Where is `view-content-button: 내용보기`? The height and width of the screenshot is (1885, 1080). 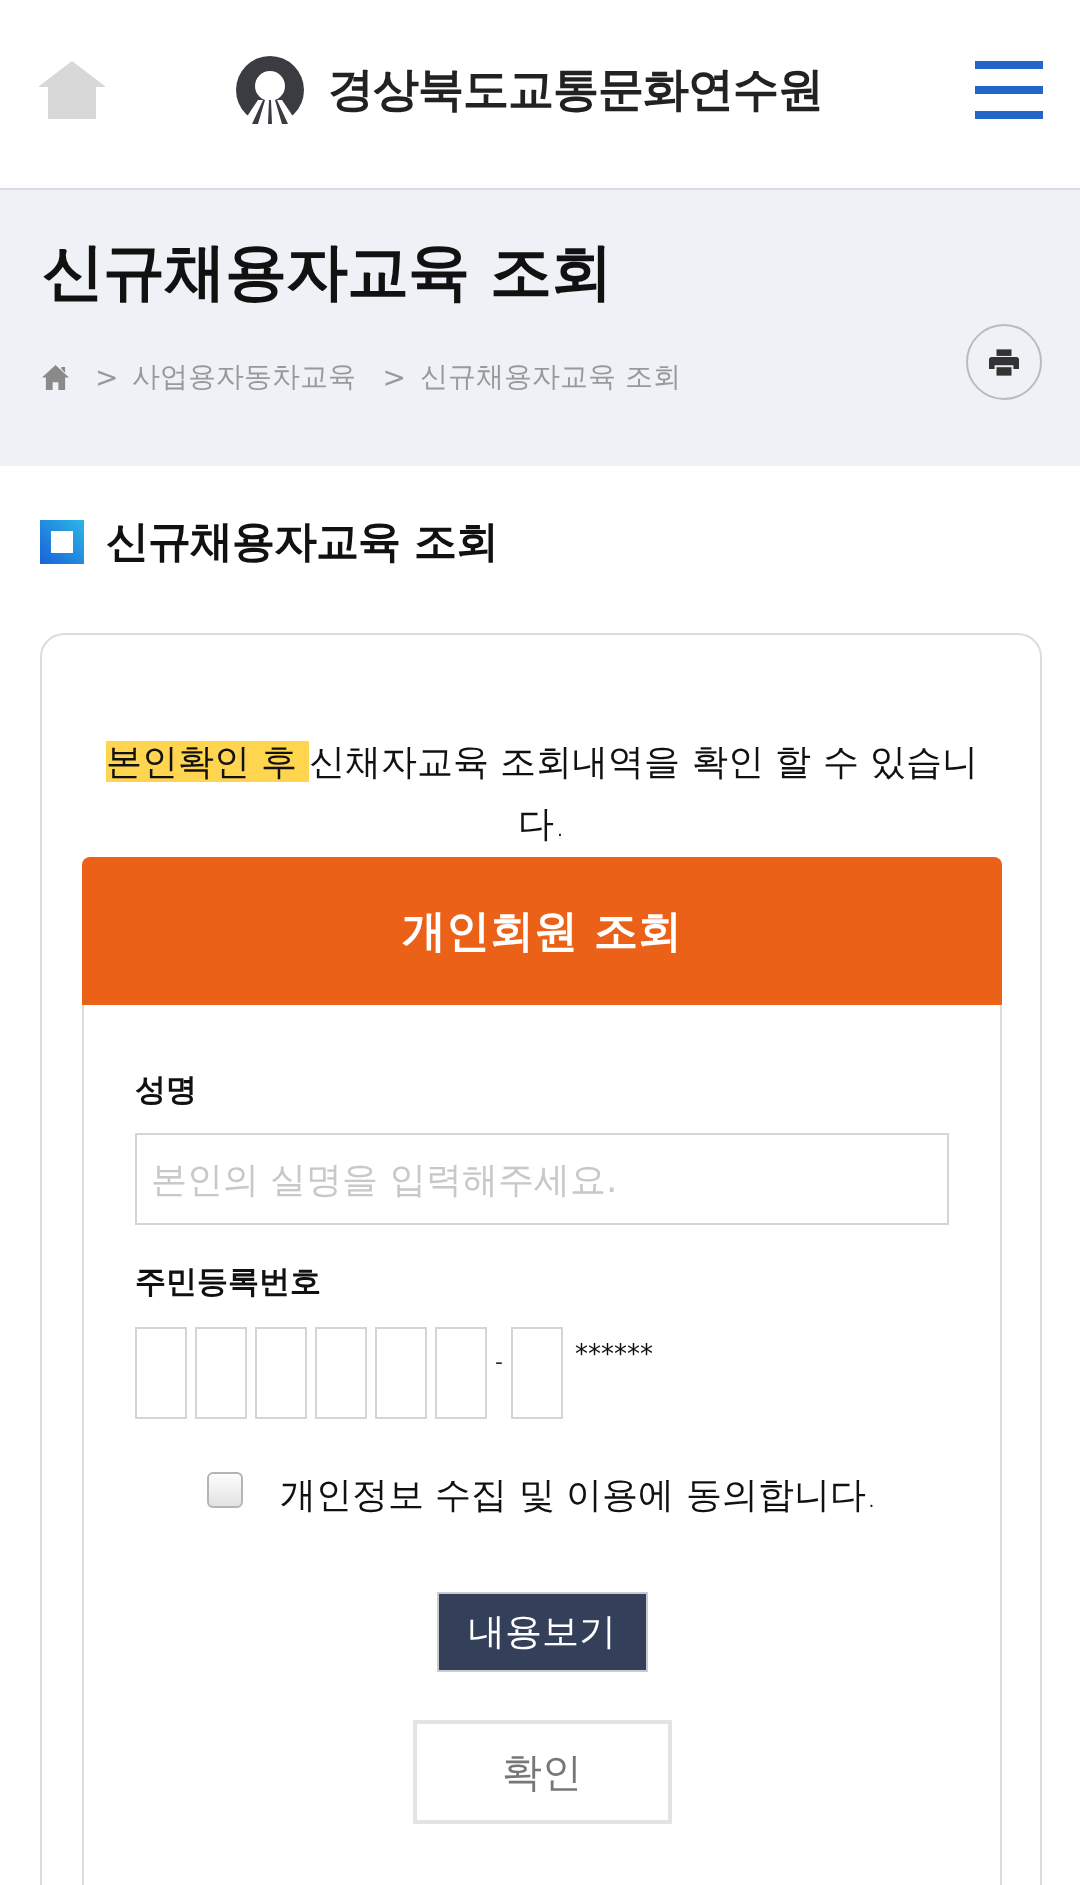 view-content-button: 내용보기 is located at coordinates (542, 1632).